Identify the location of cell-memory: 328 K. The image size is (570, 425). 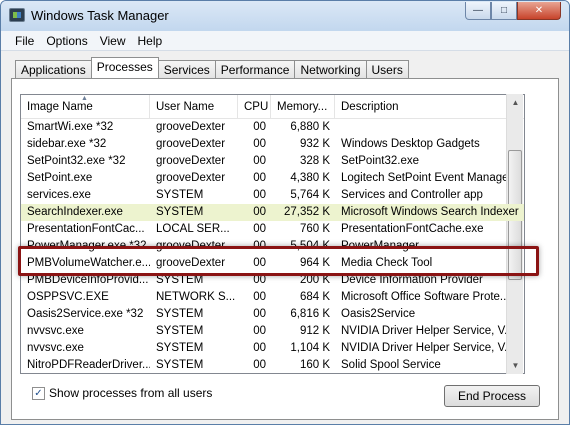
(314, 161).